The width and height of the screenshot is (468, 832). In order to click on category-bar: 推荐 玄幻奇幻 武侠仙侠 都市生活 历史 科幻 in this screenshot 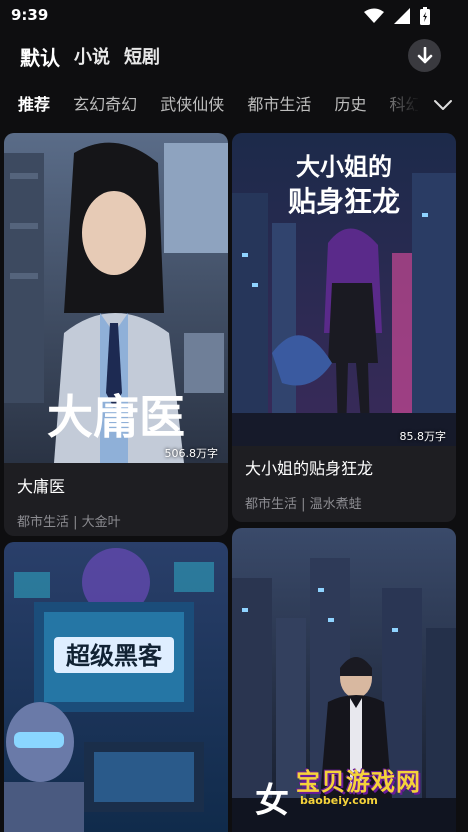, I will do `click(234, 105)`.